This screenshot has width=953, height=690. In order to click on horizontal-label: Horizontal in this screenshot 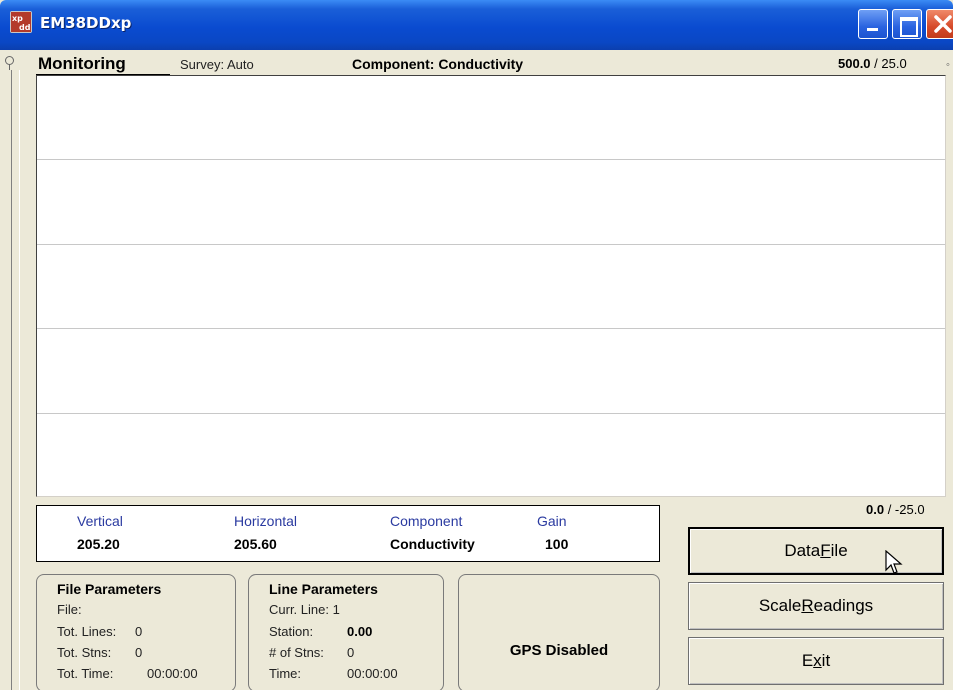, I will do `click(266, 521)`.